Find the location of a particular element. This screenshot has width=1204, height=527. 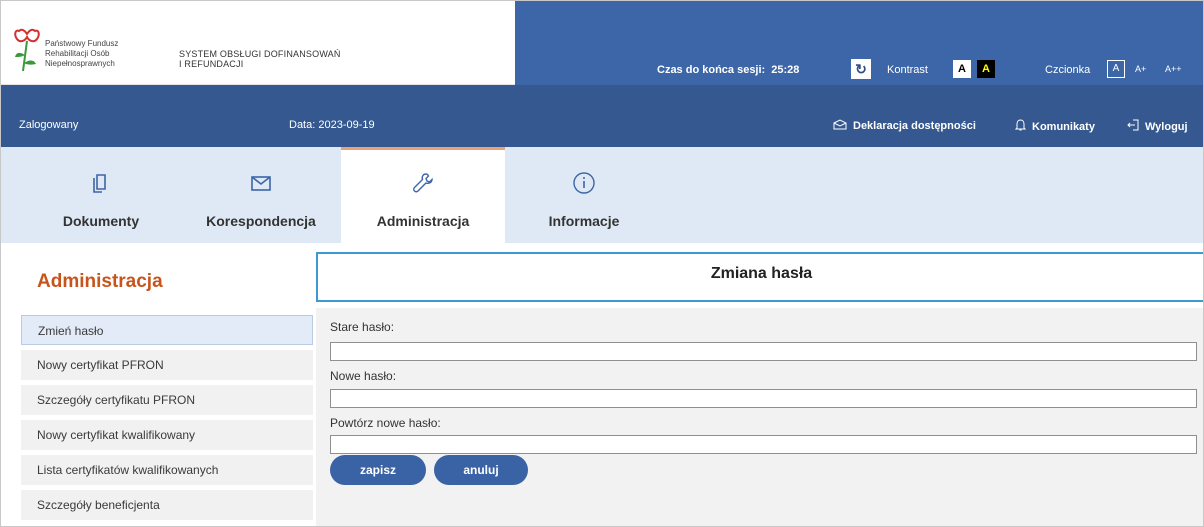

bell-icon is located at coordinates (1020, 125).